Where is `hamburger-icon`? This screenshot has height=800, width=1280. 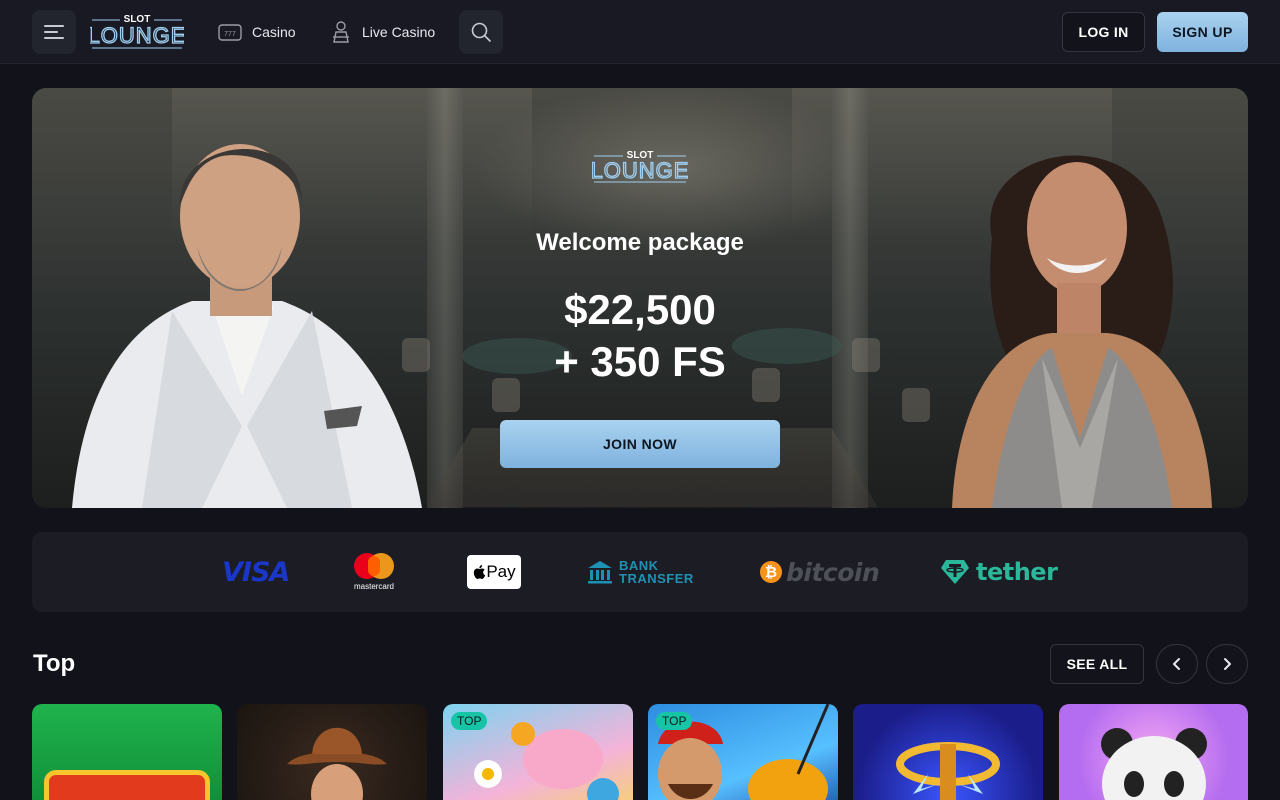
hamburger-icon is located at coordinates (54, 32).